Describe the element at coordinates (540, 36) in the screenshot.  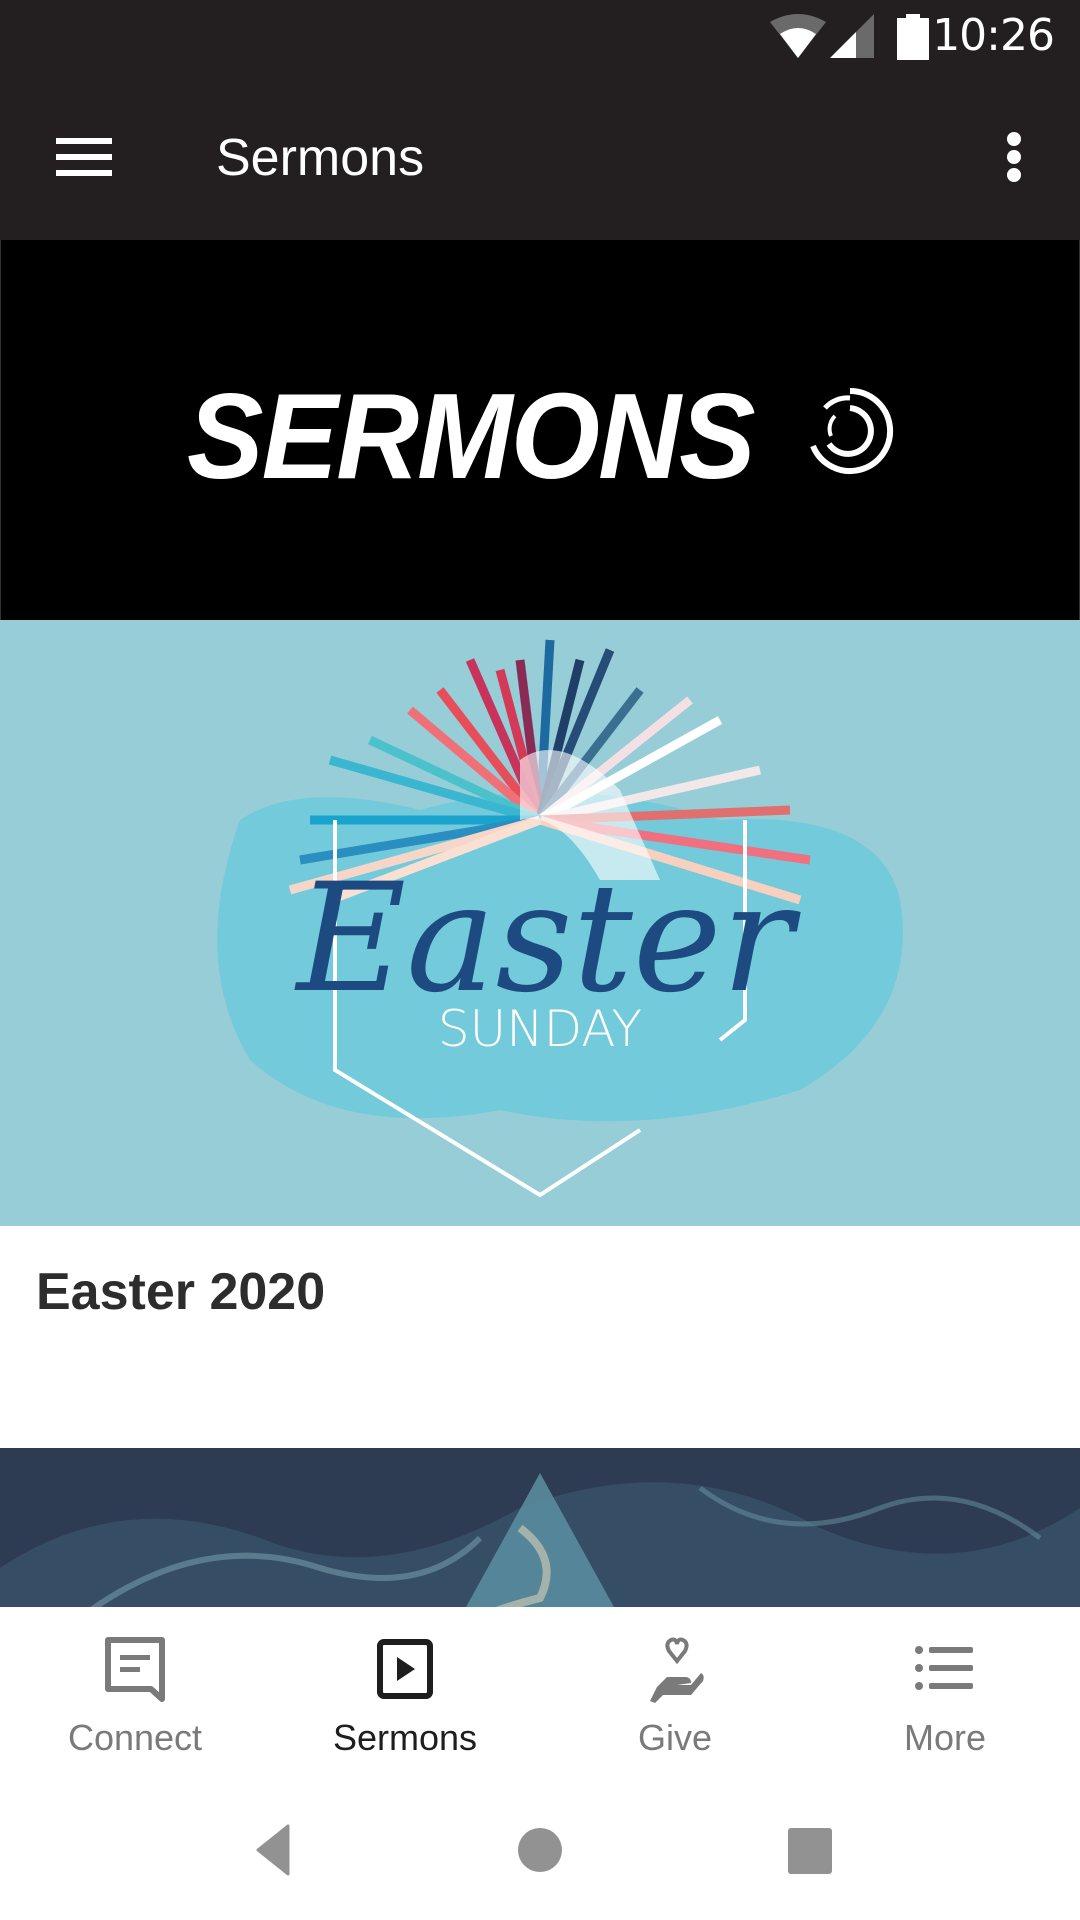
I see `status-bar: 10:26` at that location.